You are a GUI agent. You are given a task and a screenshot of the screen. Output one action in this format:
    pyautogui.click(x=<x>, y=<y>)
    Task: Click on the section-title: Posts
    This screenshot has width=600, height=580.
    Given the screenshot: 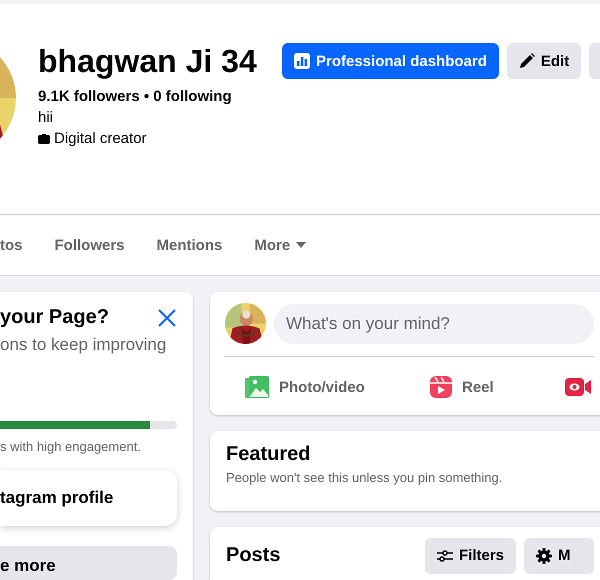 What is the action you would take?
    pyautogui.click(x=254, y=555)
    